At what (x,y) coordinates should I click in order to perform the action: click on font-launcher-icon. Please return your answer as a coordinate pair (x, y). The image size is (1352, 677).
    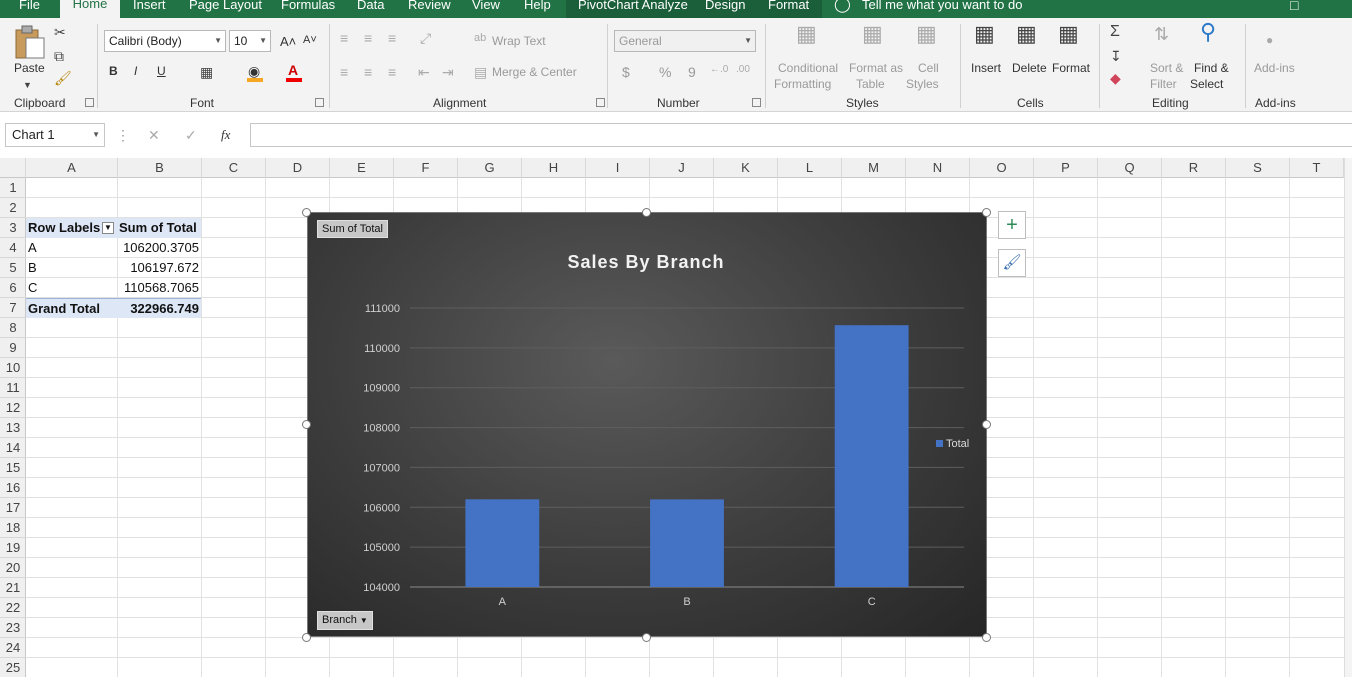
    Looking at the image, I should click on (319, 102).